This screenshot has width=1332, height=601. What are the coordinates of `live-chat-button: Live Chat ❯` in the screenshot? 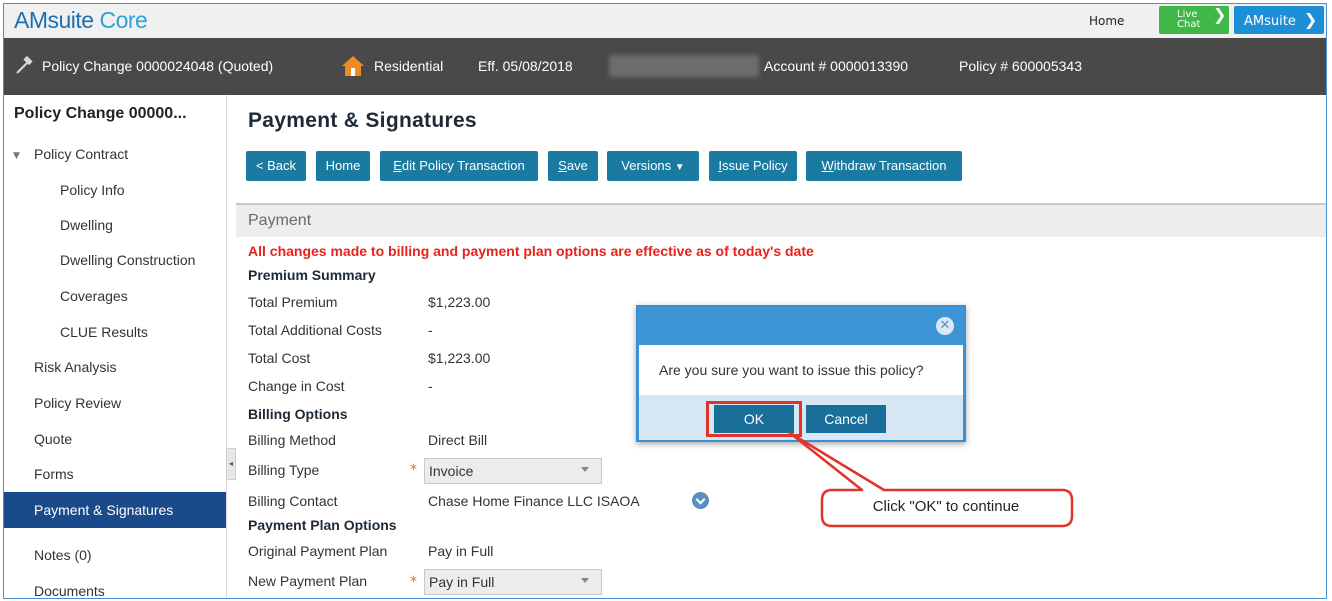 It's located at (1194, 20).